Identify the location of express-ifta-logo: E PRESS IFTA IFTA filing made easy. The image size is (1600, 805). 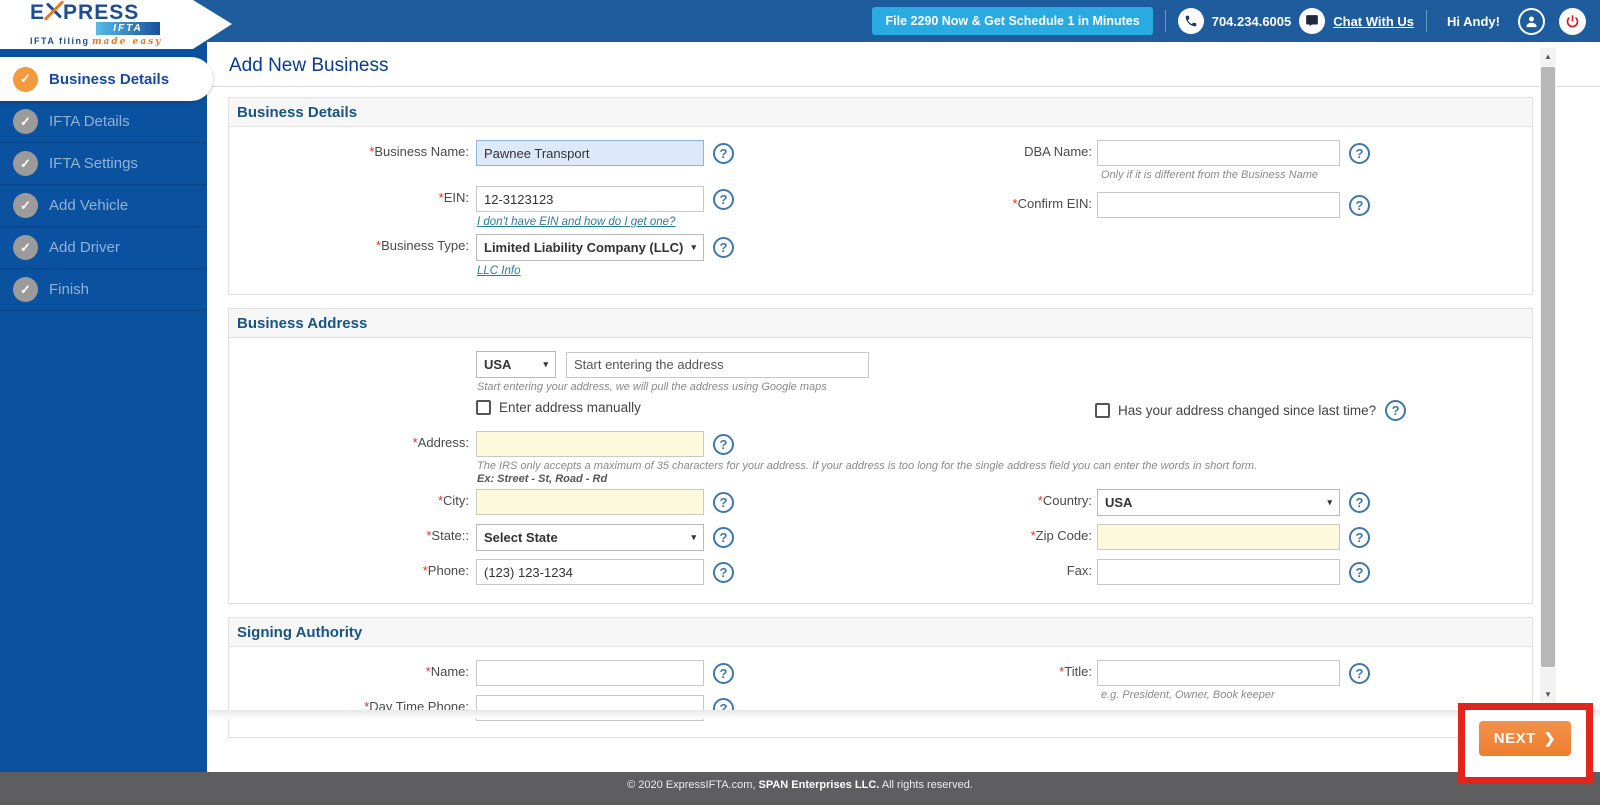
(116, 24).